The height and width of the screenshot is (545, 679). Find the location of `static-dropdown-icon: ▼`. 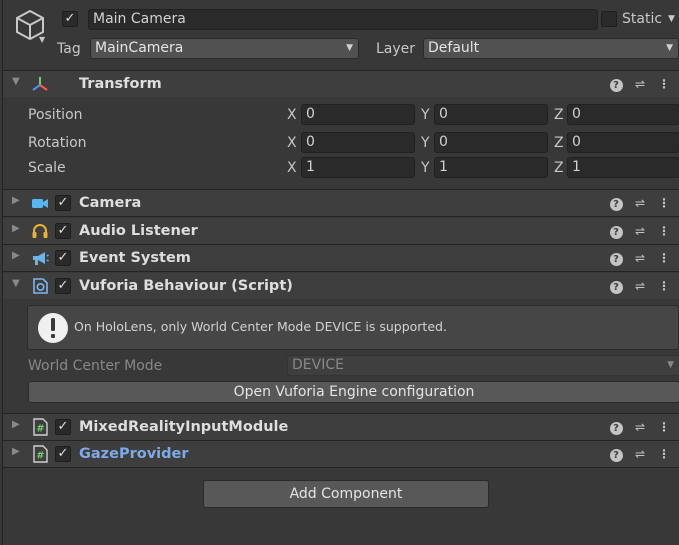

static-dropdown-icon: ▼ is located at coordinates (671, 19).